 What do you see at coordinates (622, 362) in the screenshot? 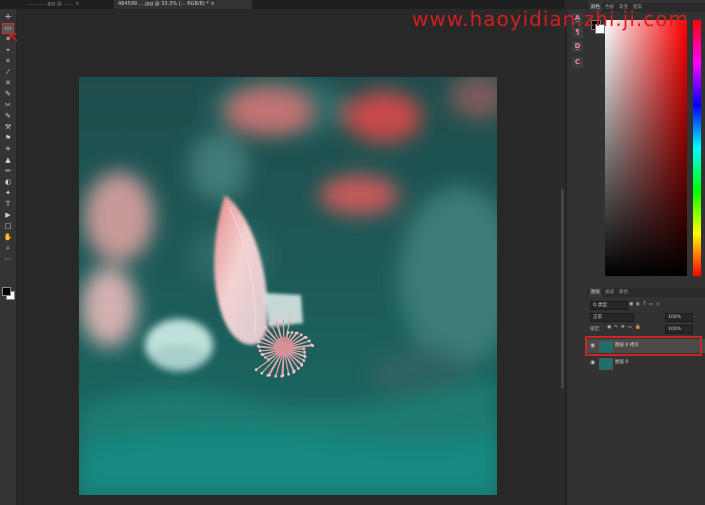
I see `layer-name: 图层 0` at bounding box center [622, 362].